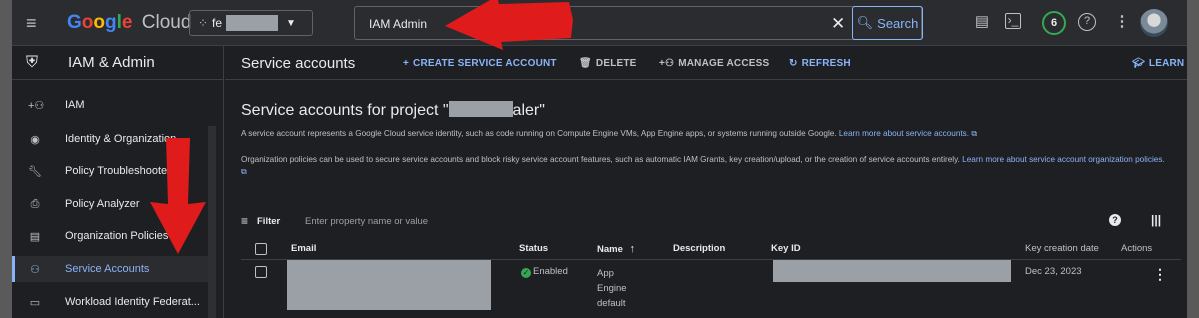 The height and width of the screenshot is (318, 1199). What do you see at coordinates (480, 109) in the screenshot?
I see `redacted-project-id` at bounding box center [480, 109].